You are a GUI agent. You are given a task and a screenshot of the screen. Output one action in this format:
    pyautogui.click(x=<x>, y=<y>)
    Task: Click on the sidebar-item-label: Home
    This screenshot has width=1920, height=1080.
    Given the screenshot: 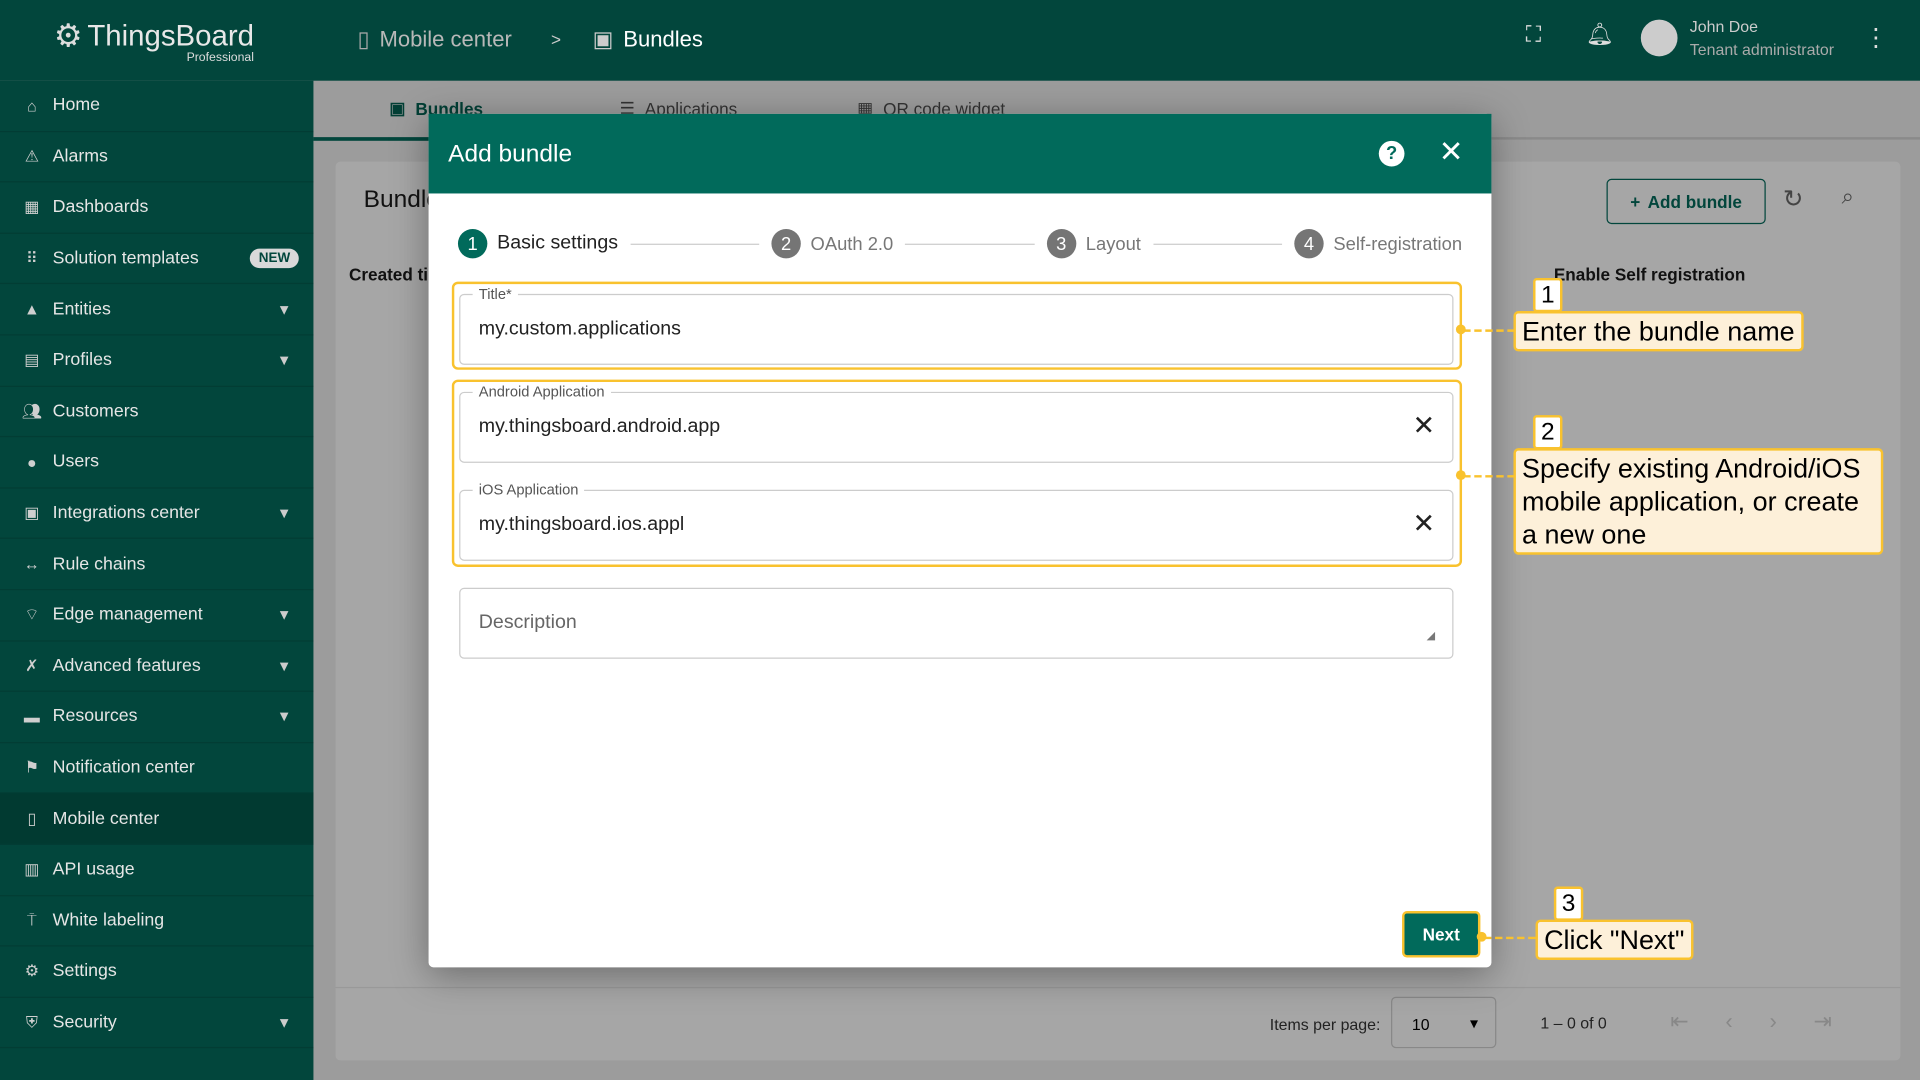 What is the action you would take?
    pyautogui.click(x=76, y=105)
    